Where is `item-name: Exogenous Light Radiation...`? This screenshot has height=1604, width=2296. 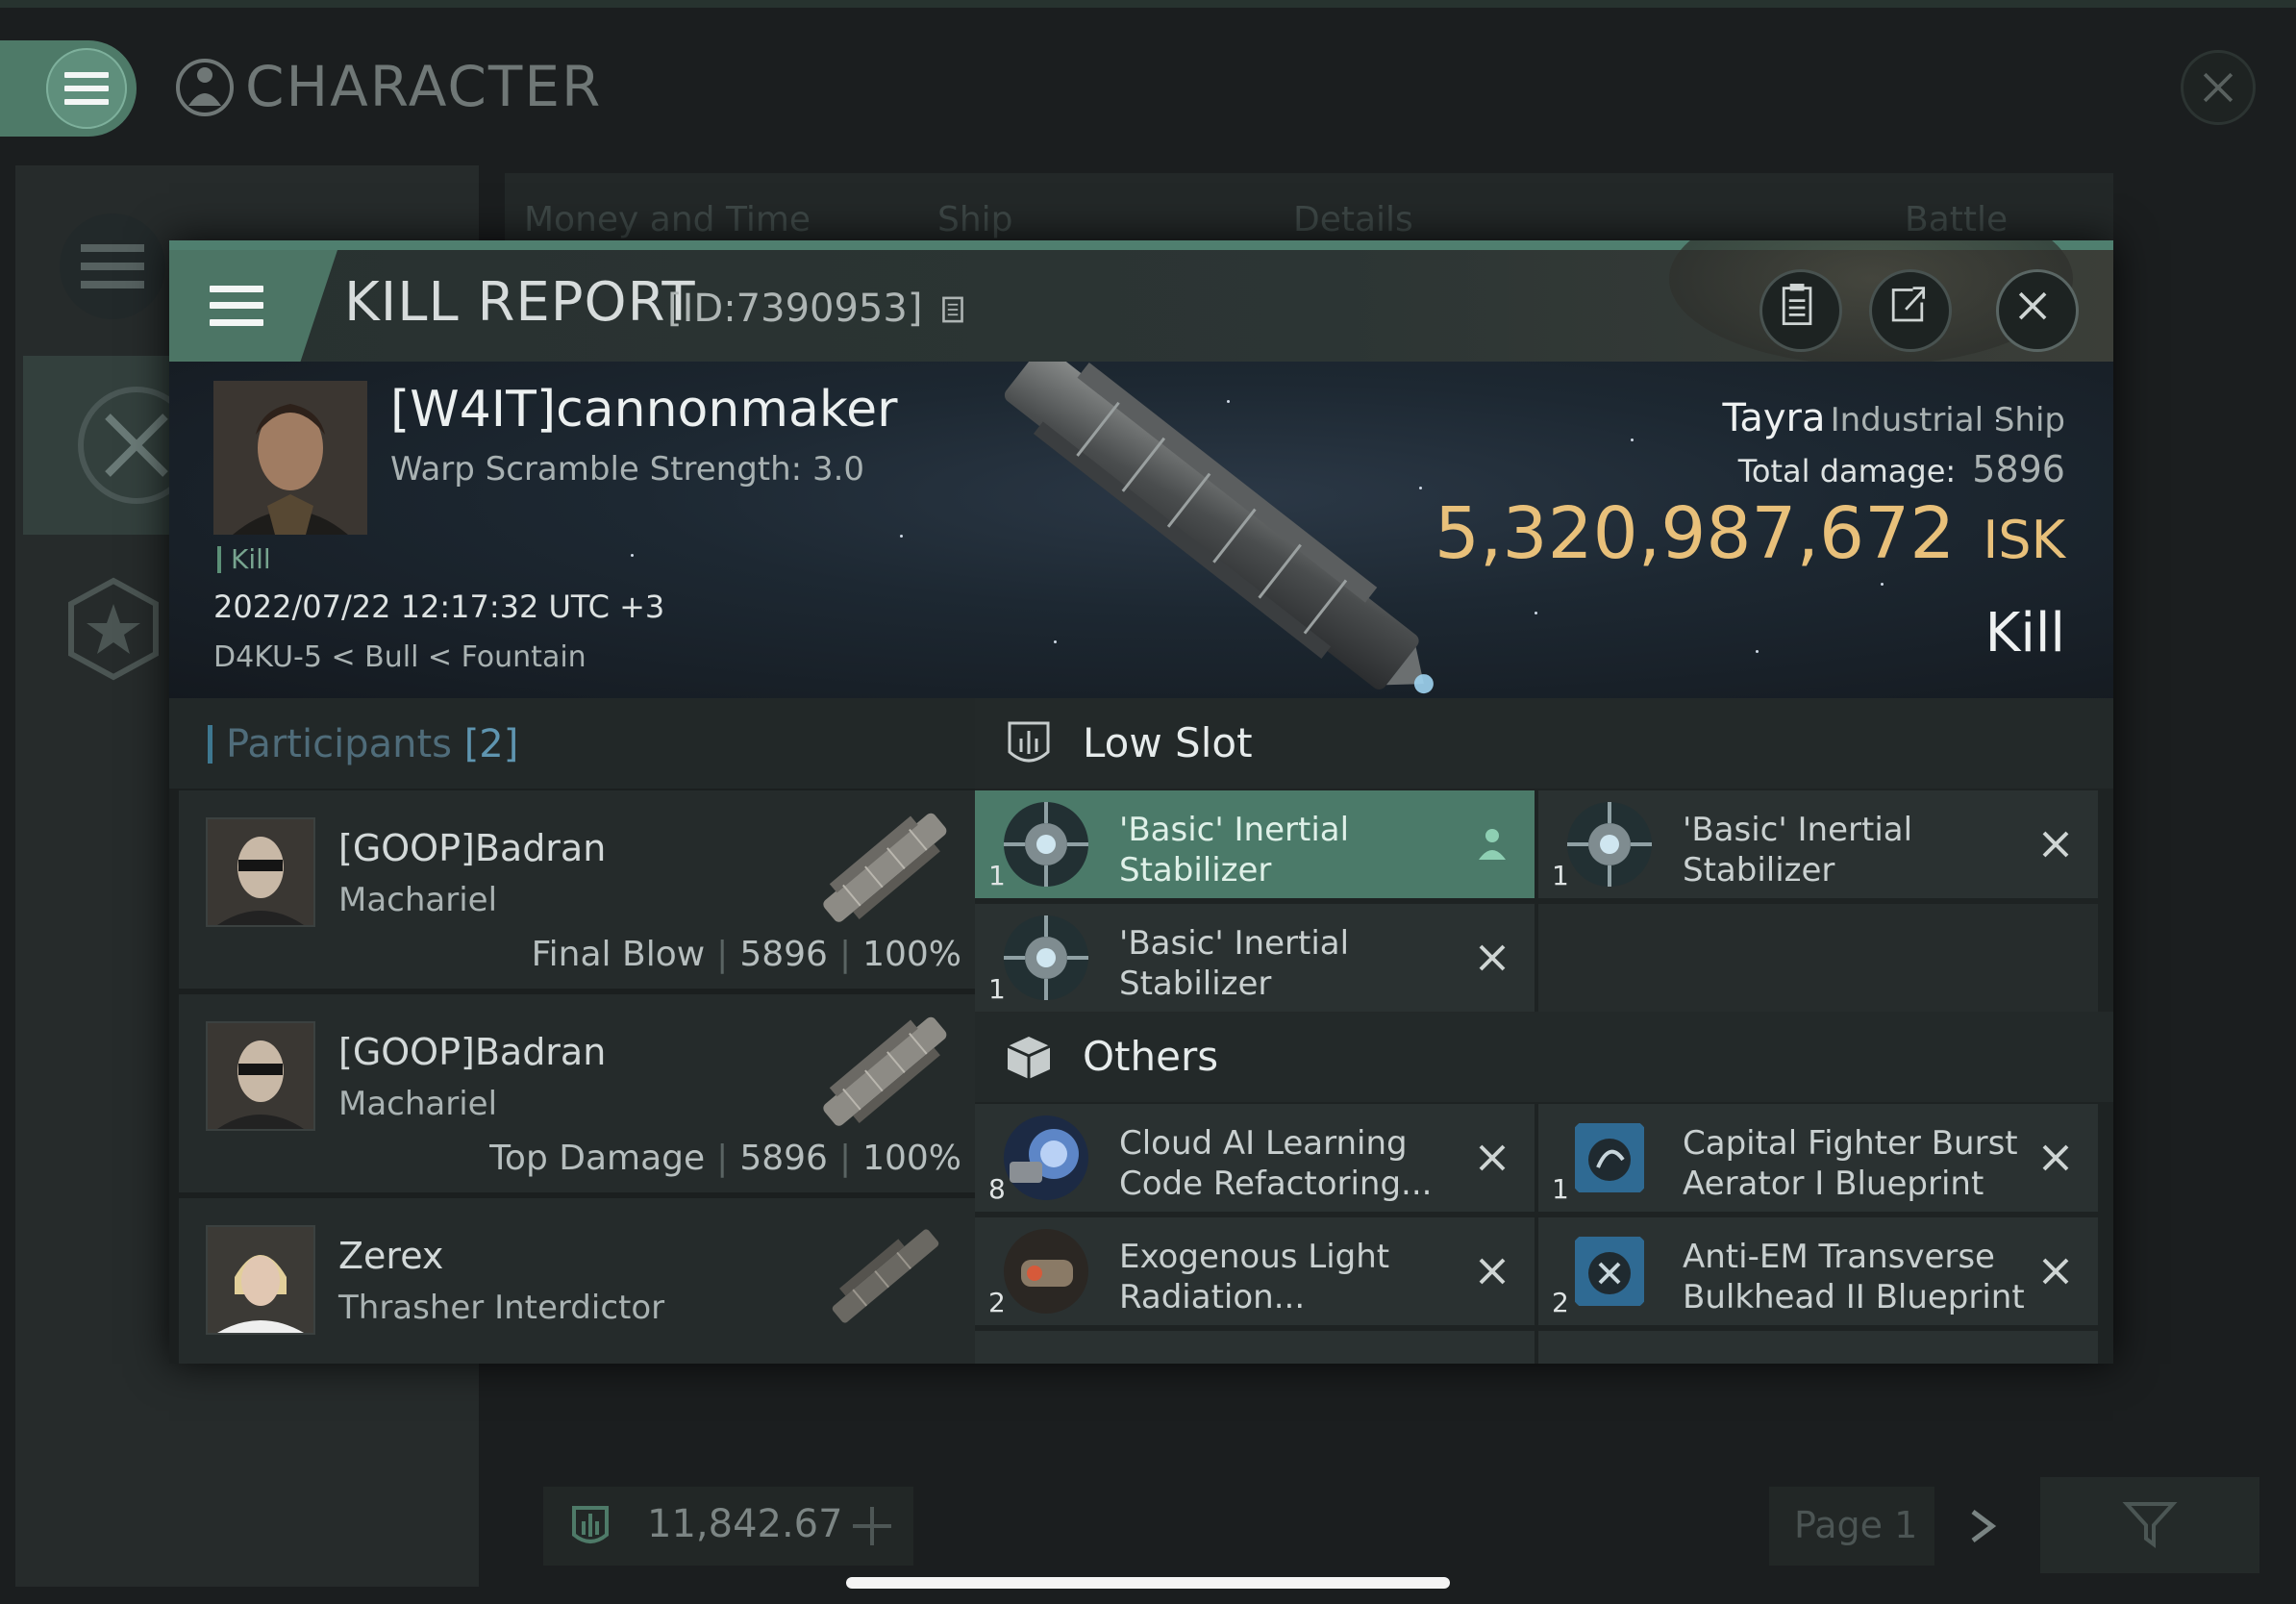 item-name: Exogenous Light Radiation... is located at coordinates (1254, 1277).